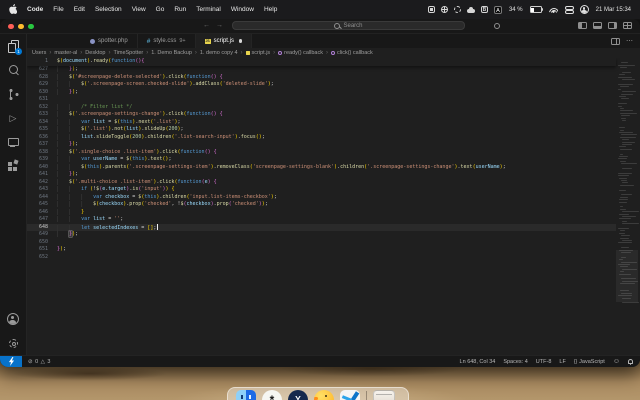 Image resolution: width=640 pixels, height=400 pixels. Describe the element at coordinates (352, 53) in the screenshot. I see `breadcrumb-item: click() callback` at that location.